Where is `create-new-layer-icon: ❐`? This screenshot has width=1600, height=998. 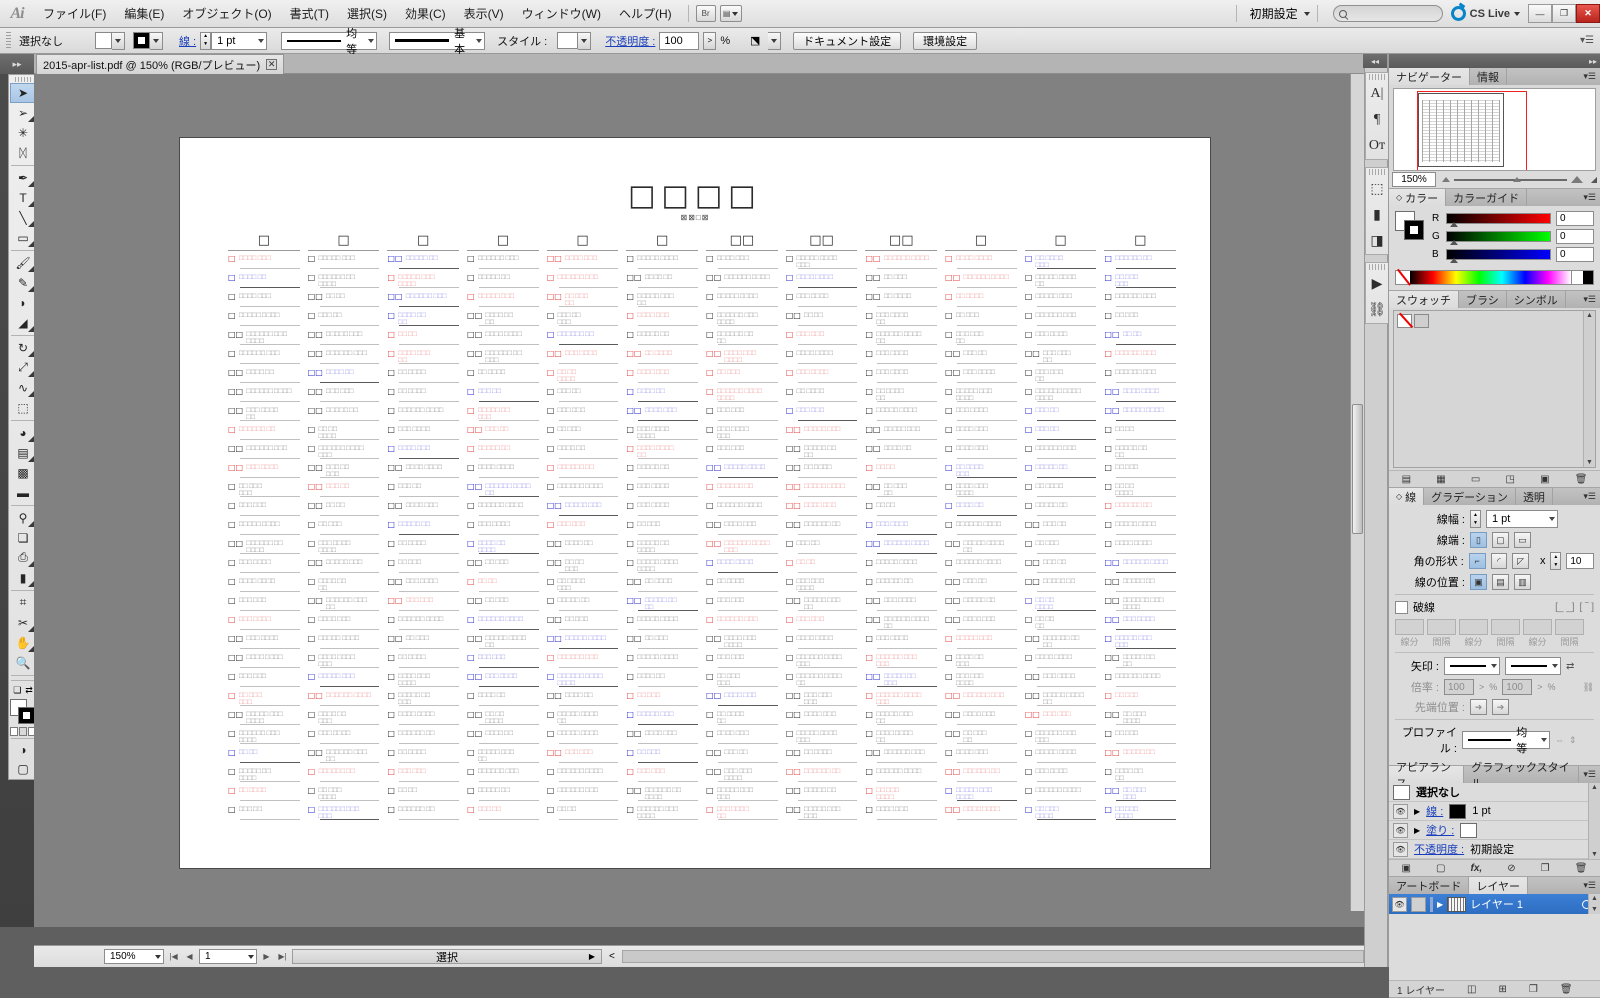 create-new-layer-icon: ❐ is located at coordinates (1533, 989).